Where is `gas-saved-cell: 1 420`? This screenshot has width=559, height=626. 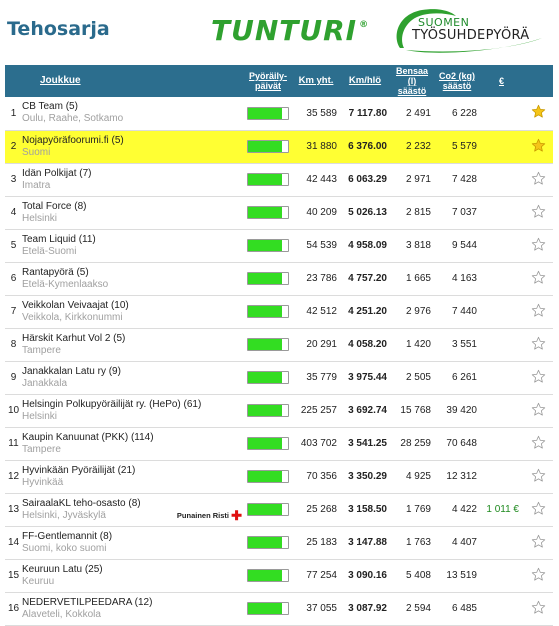 gas-saved-cell: 1 420 is located at coordinates (418, 344).